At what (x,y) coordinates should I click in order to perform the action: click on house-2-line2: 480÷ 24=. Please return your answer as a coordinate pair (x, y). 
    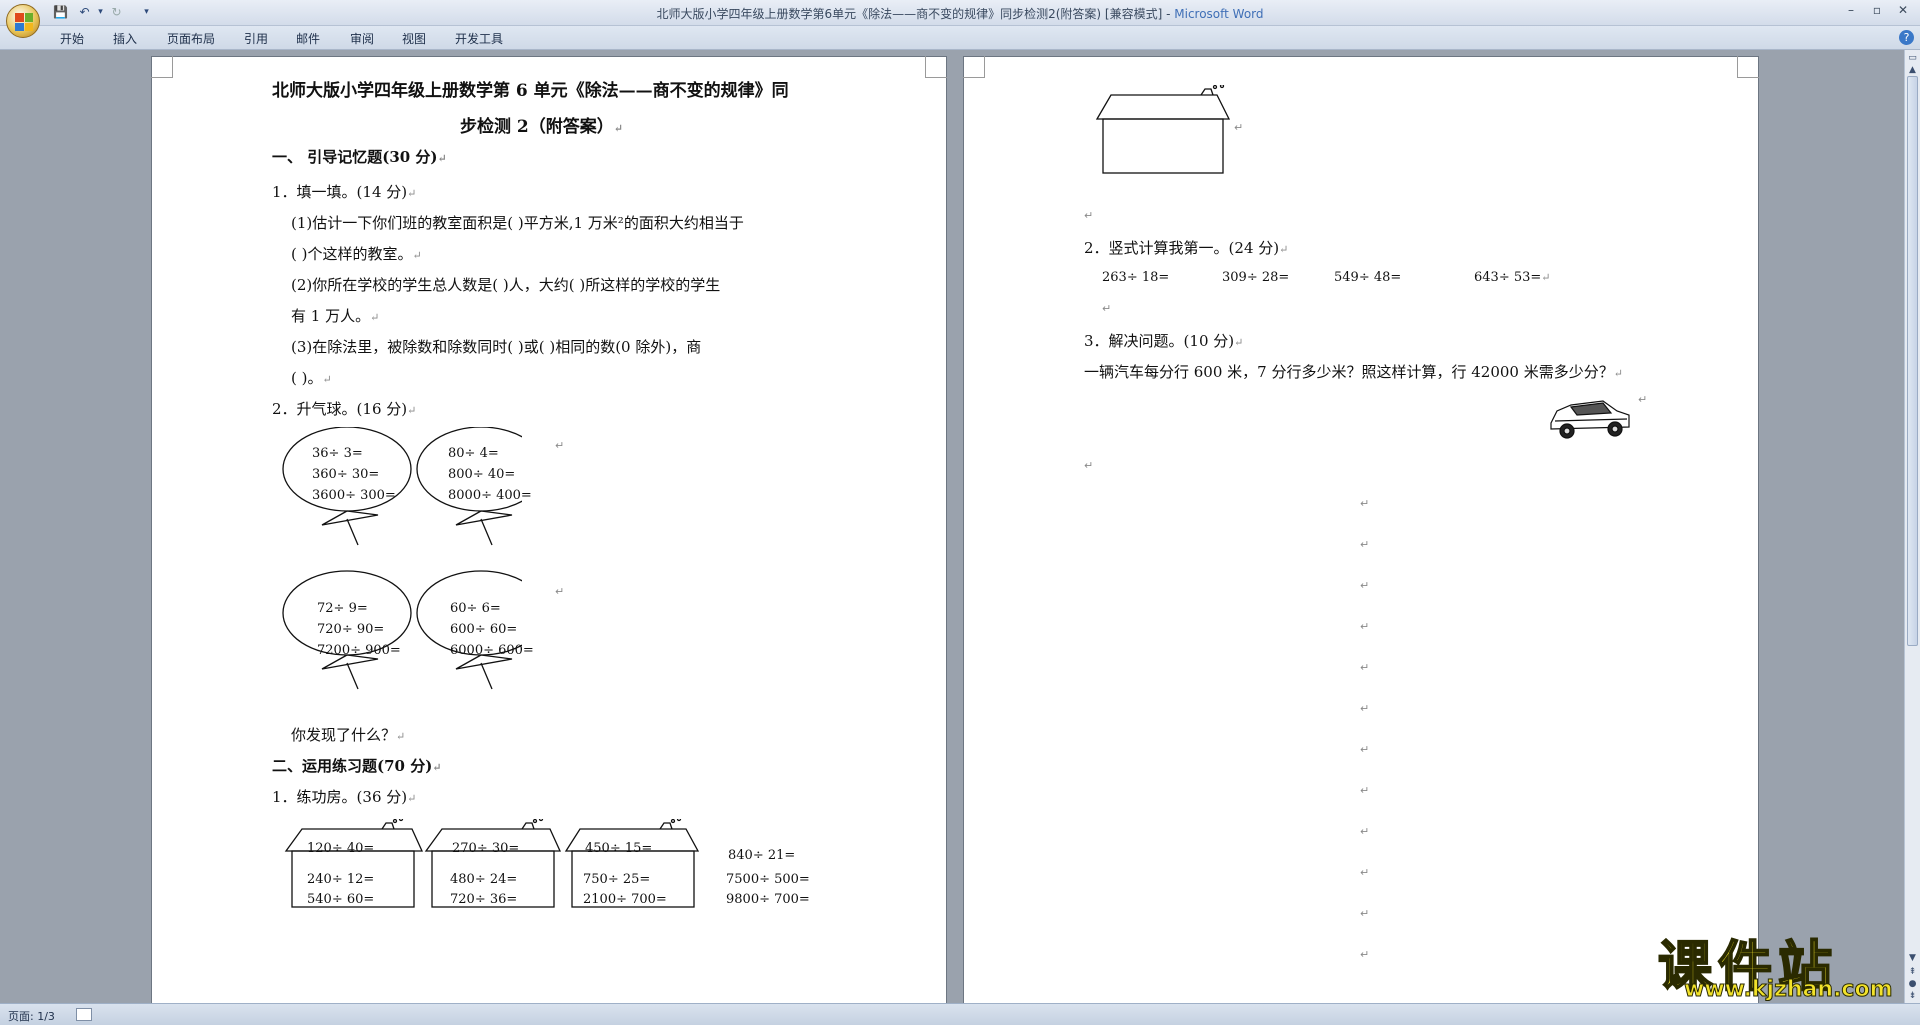
    Looking at the image, I should click on (484, 879).